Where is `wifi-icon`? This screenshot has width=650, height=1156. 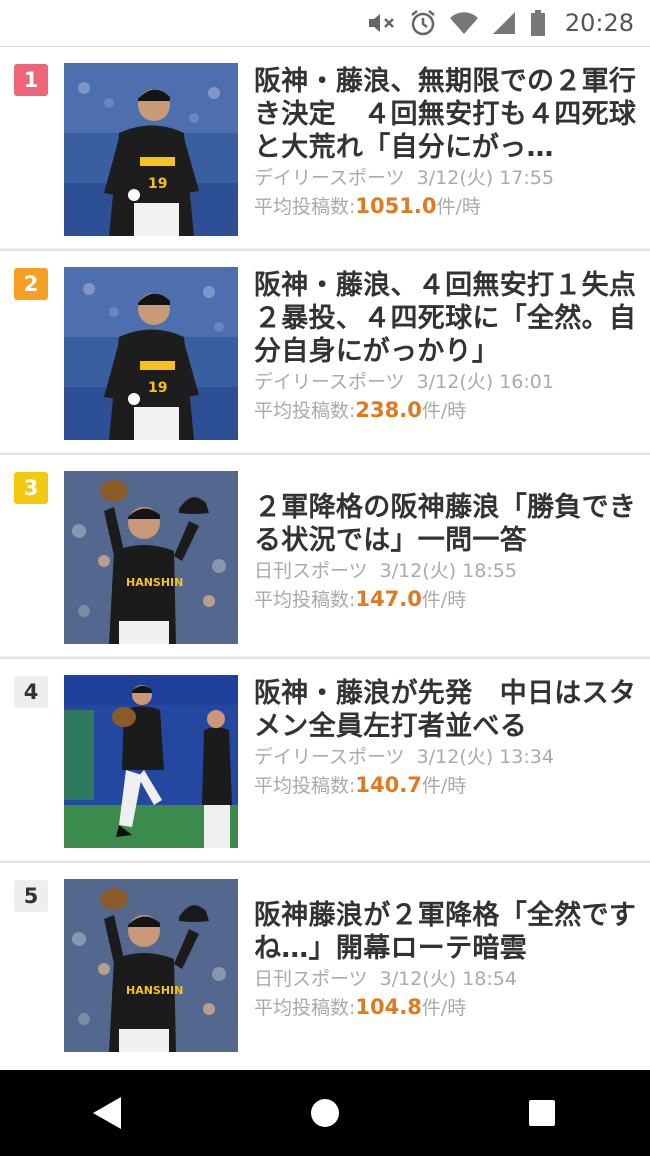 wifi-icon is located at coordinates (464, 23).